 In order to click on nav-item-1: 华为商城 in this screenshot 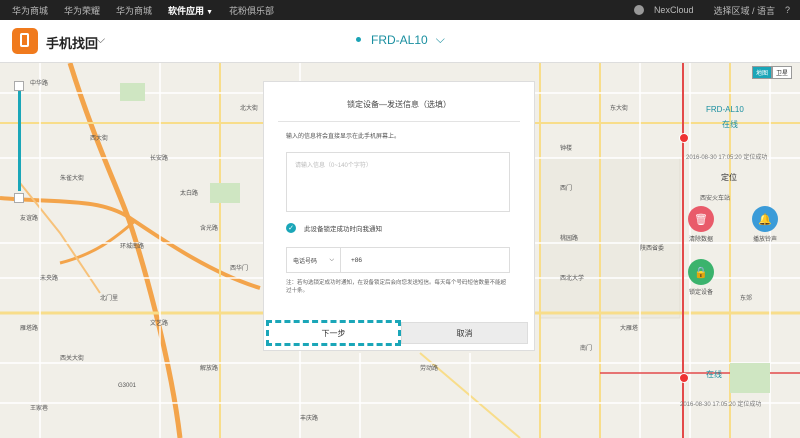, I will do `click(30, 10)`.